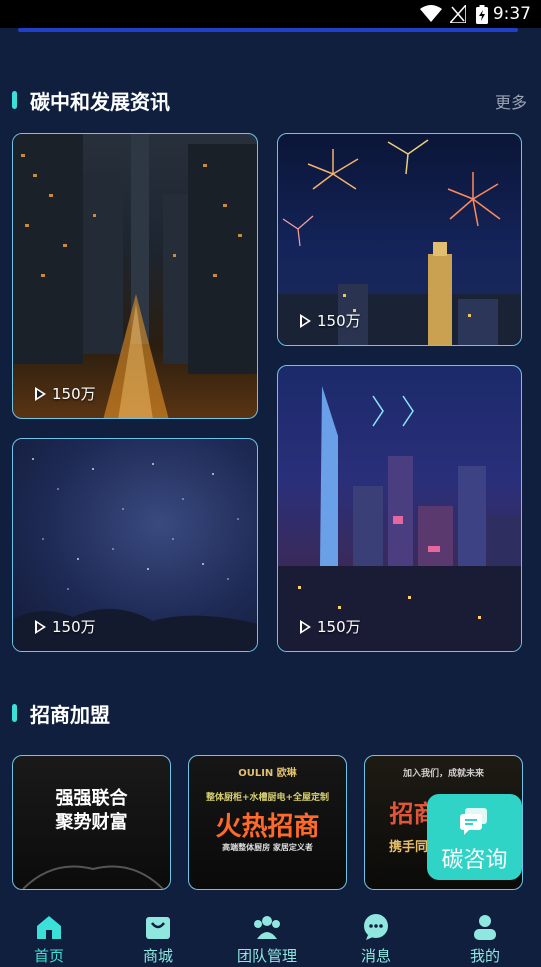 Image resolution: width=541 pixels, height=967 pixels. Describe the element at coordinates (70, 715) in the screenshot. I see `join-section-title: 招商加盟` at that location.